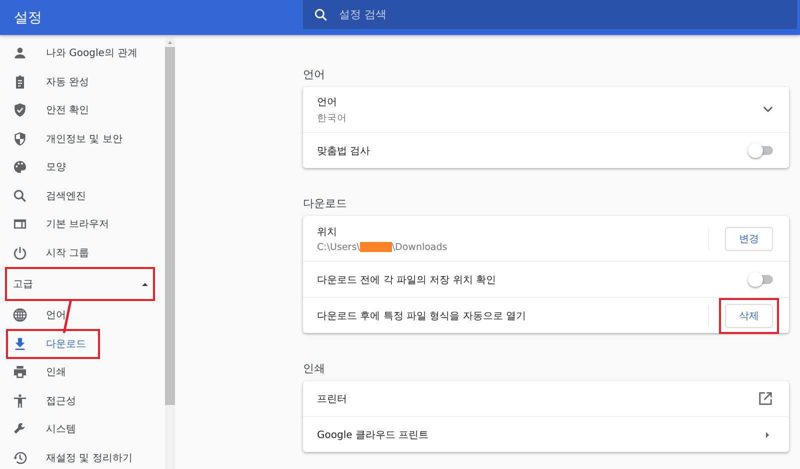  Describe the element at coordinates (38, 401) in the screenshot. I see `sidebar-item: 접근성` at that location.